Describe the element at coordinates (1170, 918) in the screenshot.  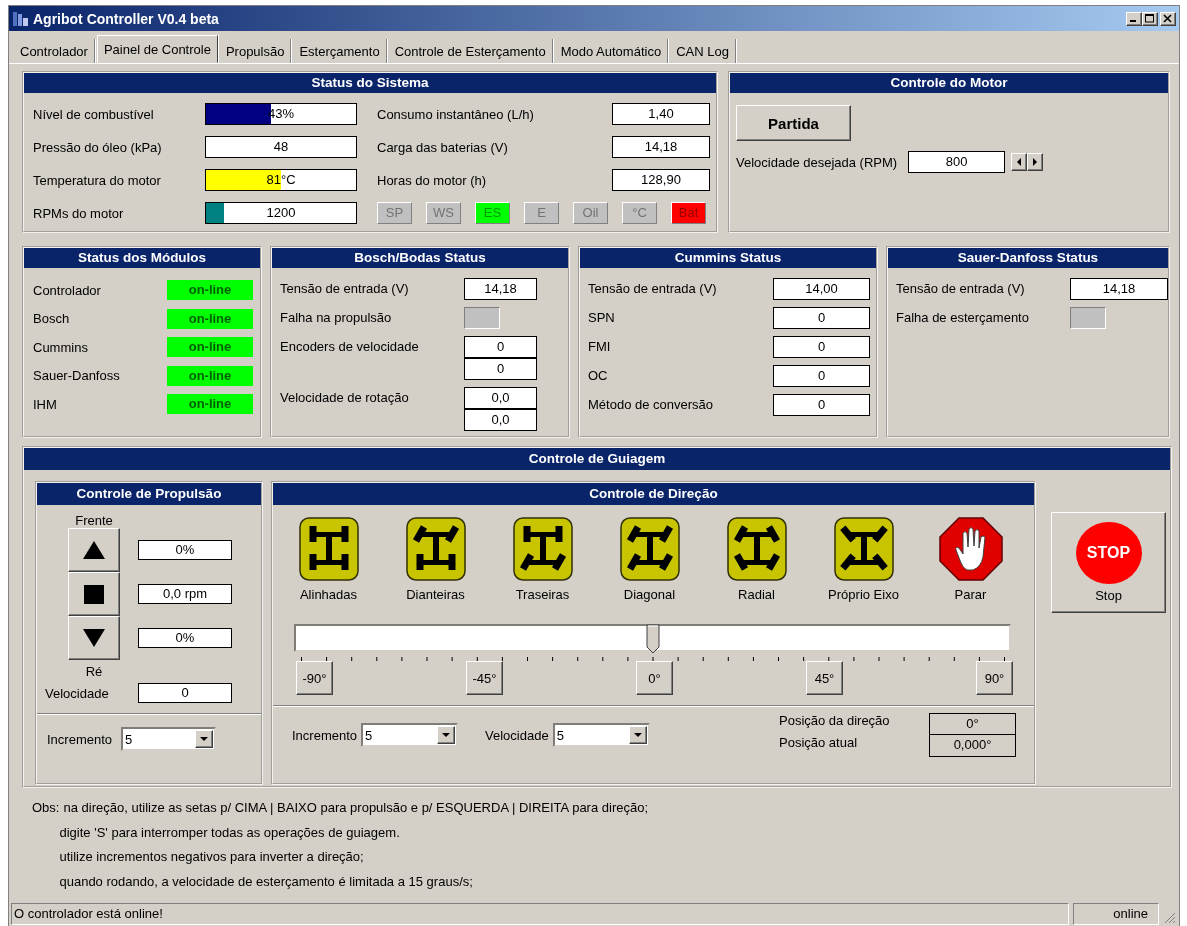
I see `resize-grip-icon` at that location.